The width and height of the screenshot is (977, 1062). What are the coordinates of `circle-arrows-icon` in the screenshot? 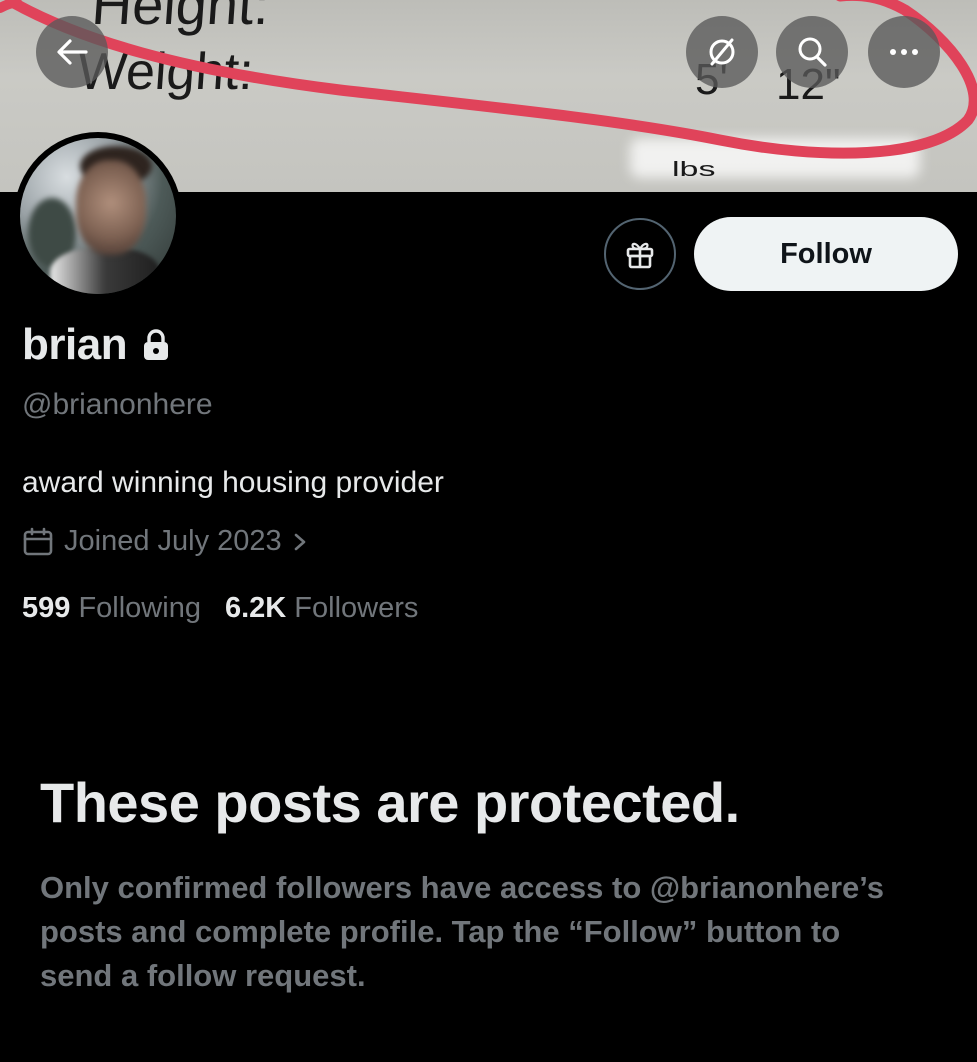 It's located at (722, 52).